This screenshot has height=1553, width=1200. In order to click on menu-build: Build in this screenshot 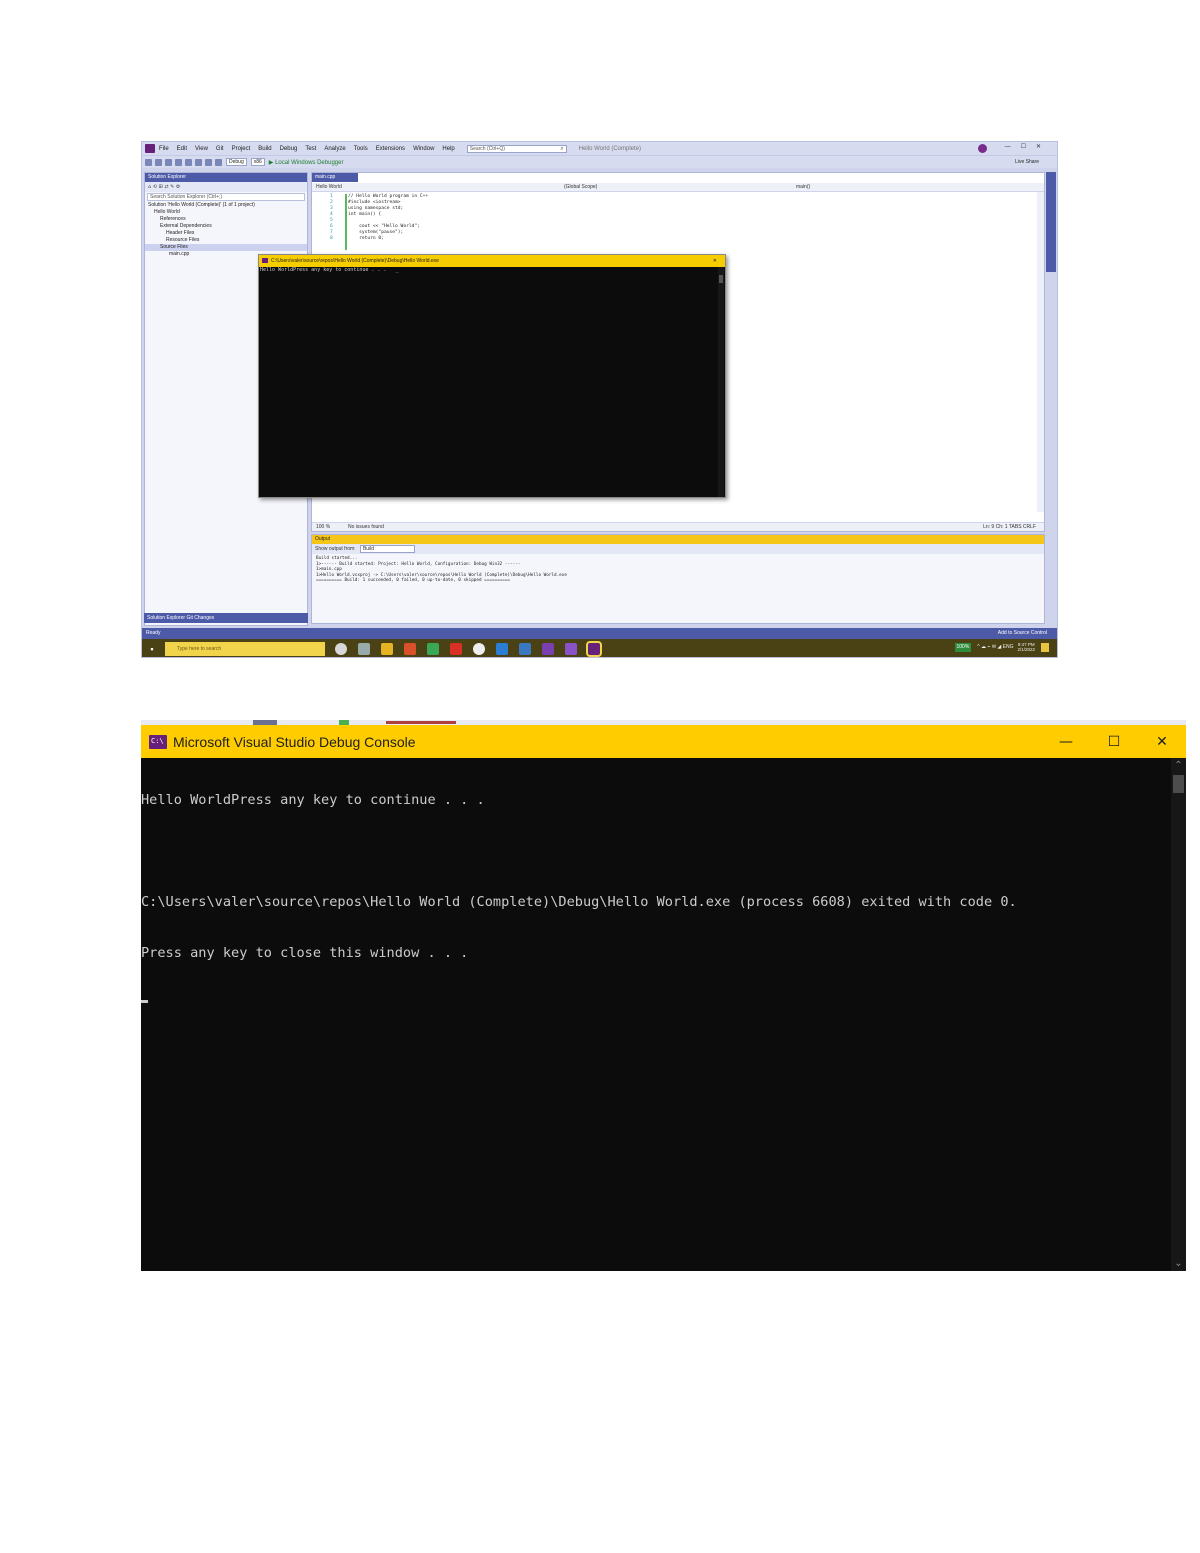, I will do `click(264, 149)`.